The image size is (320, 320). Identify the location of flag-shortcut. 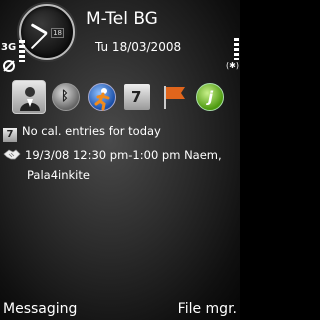
(174, 97).